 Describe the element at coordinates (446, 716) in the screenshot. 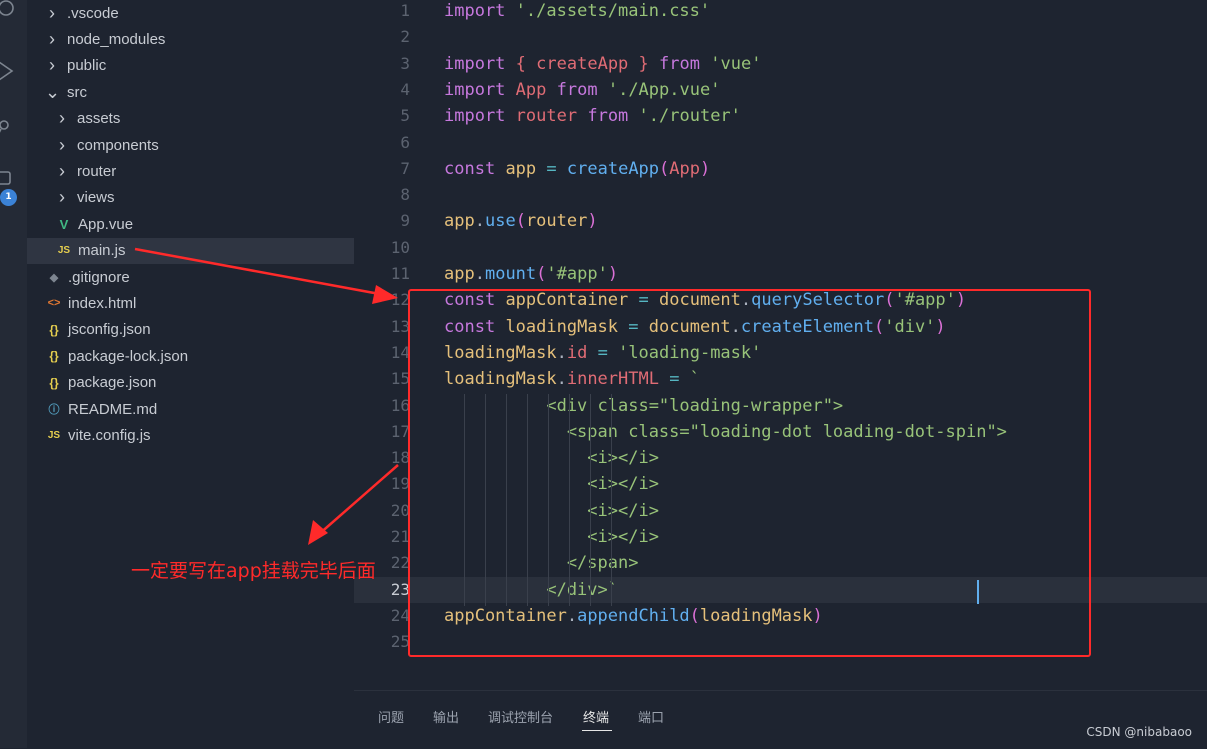

I see `tab-output: 输出` at that location.